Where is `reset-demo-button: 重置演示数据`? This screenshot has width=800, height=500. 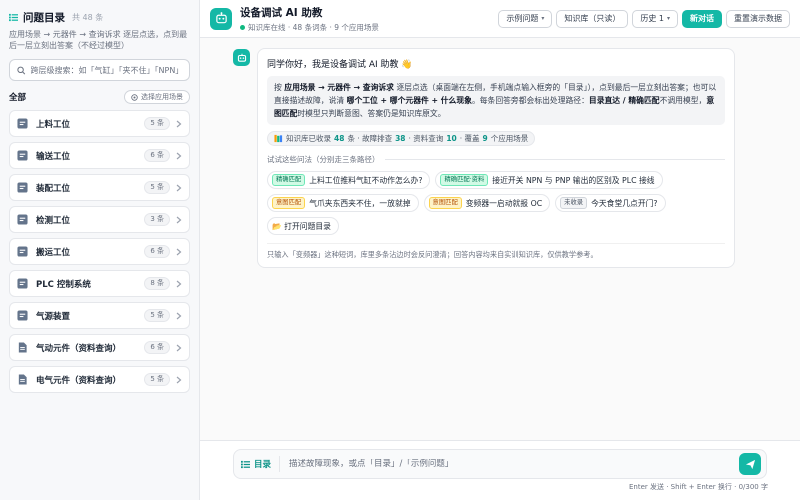
reset-demo-button: 重置演示数据 is located at coordinates (758, 18).